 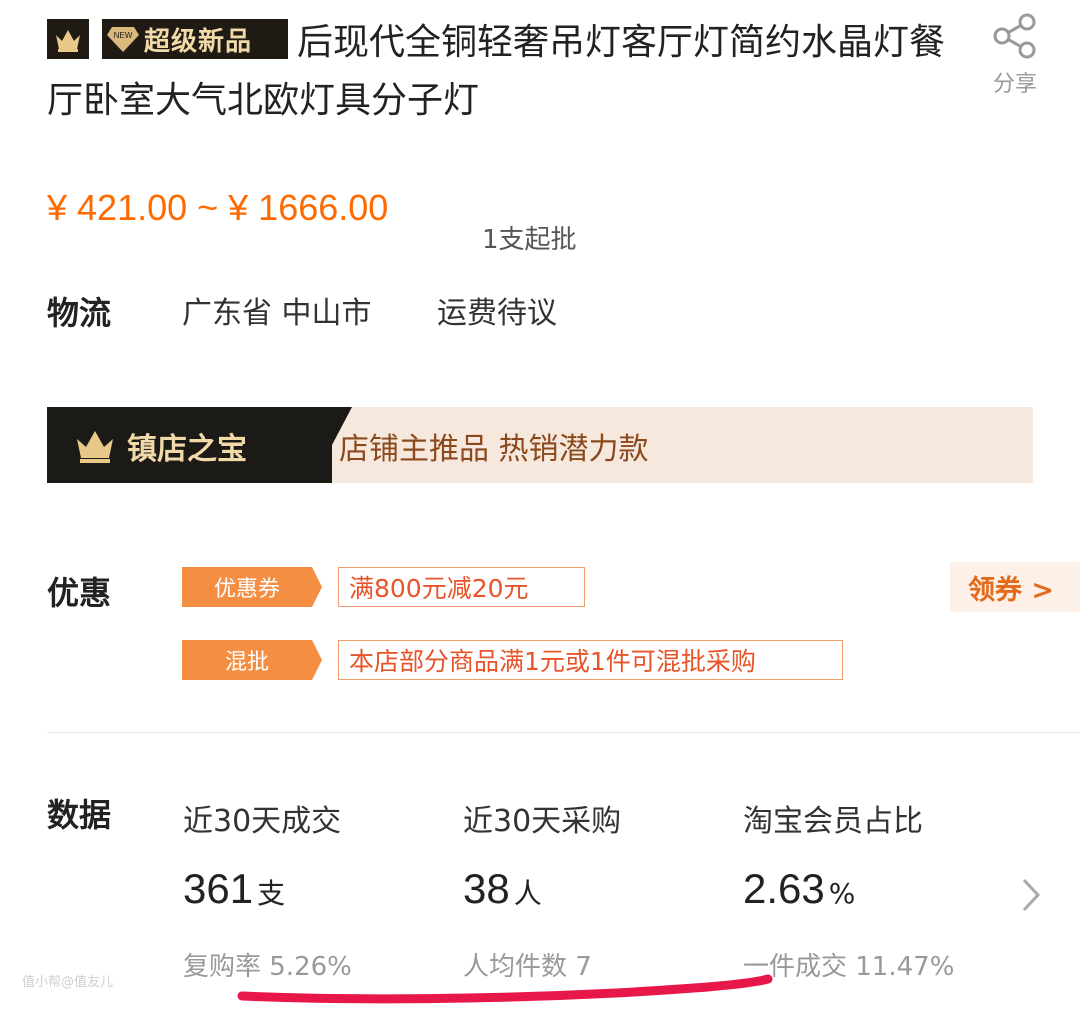 I want to click on banner-desc: 店铺主推品 热销潜力款, so click(x=494, y=449).